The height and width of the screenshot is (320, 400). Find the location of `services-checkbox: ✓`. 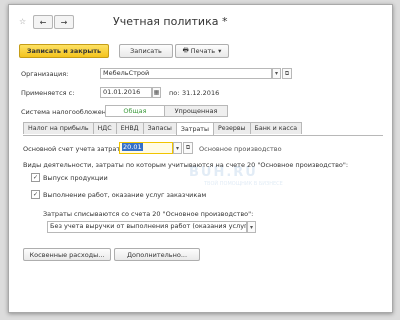

services-checkbox: ✓ is located at coordinates (35, 194).